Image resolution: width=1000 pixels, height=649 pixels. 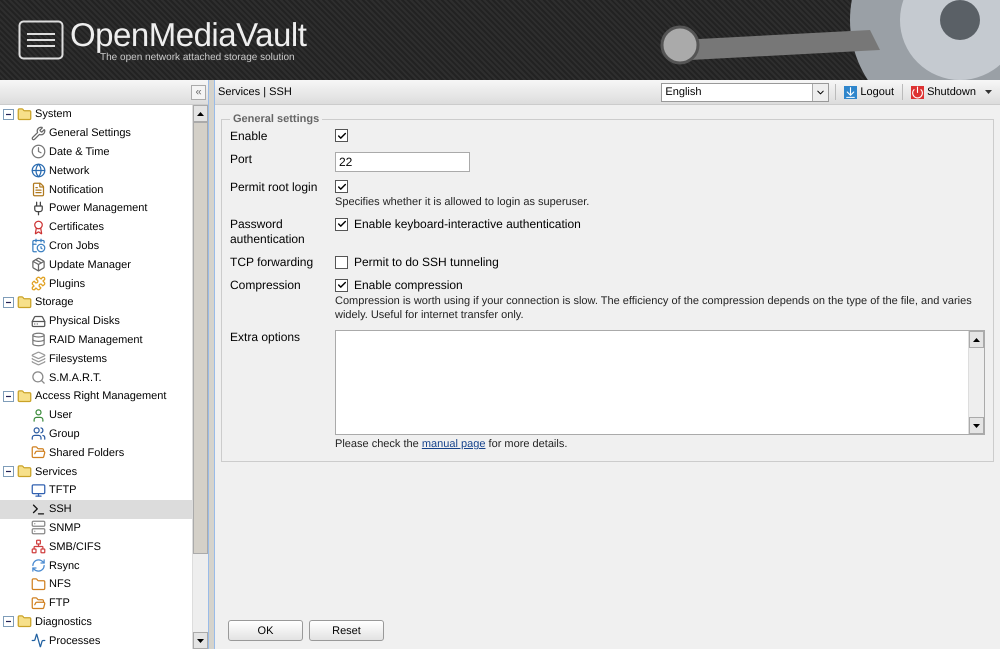 I want to click on tree-item: User, so click(x=96, y=415).